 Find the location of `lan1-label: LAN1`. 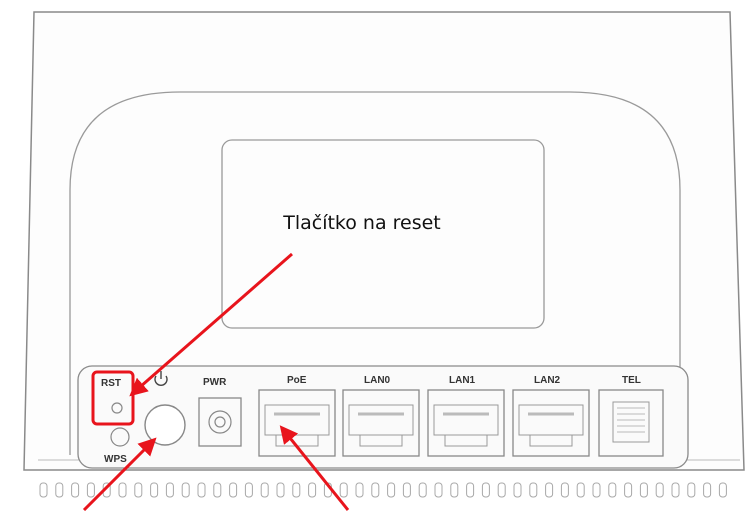

lan1-label: LAN1 is located at coordinates (462, 380).